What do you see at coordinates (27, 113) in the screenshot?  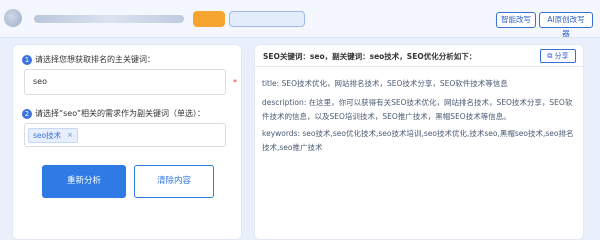 I see `step2-number: 2` at bounding box center [27, 113].